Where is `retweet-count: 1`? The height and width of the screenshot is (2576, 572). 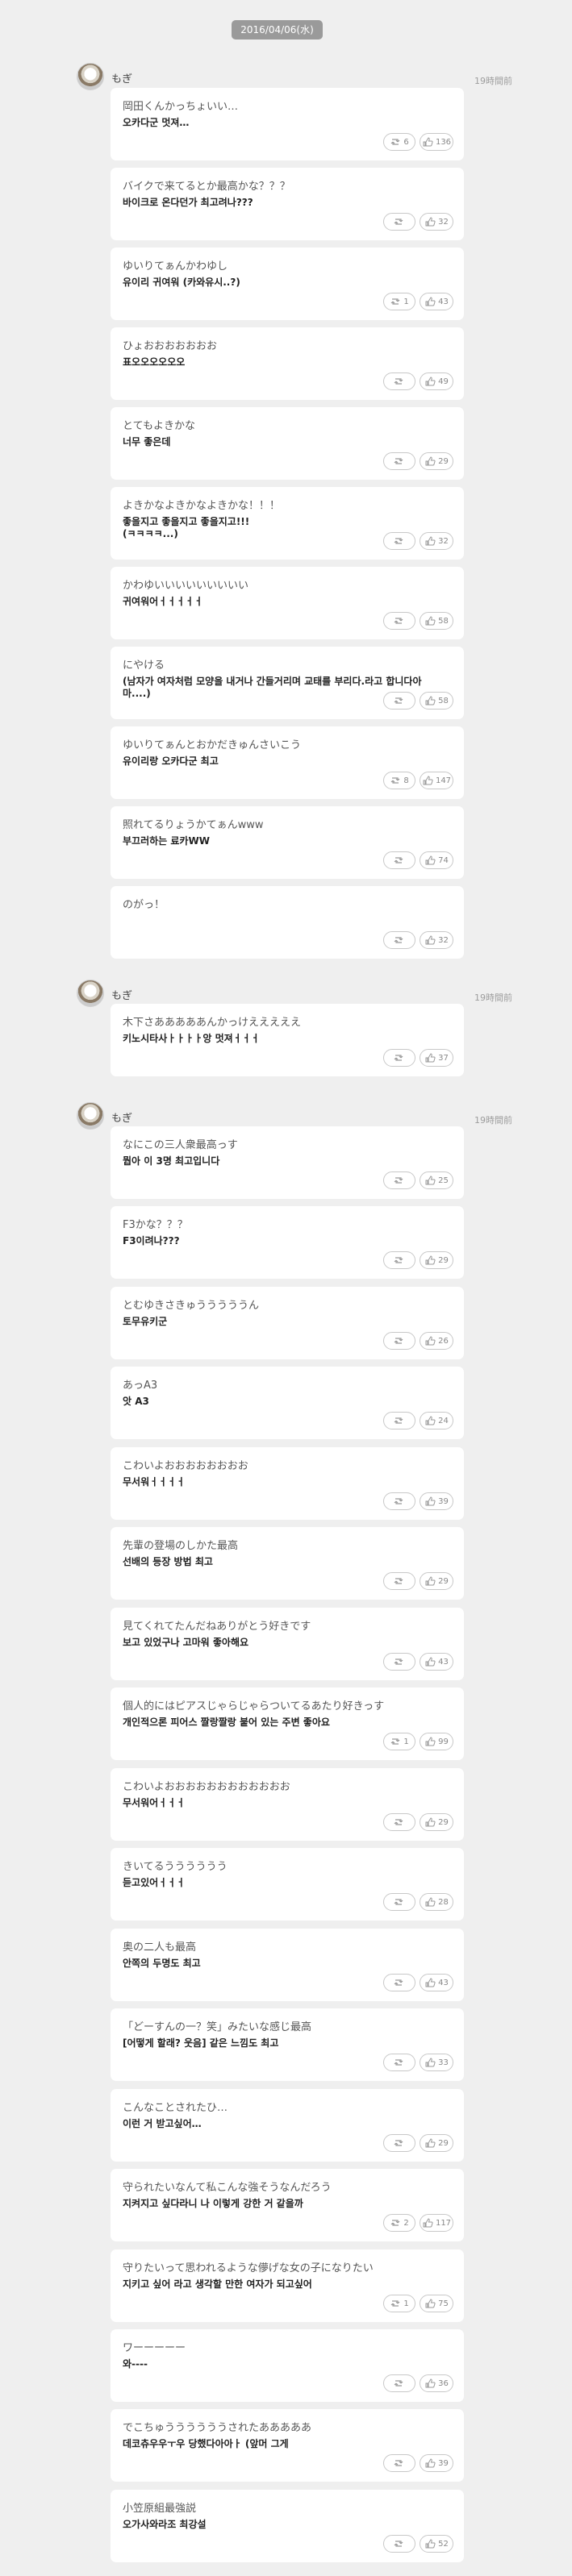
retweet-count: 1 is located at coordinates (406, 2303).